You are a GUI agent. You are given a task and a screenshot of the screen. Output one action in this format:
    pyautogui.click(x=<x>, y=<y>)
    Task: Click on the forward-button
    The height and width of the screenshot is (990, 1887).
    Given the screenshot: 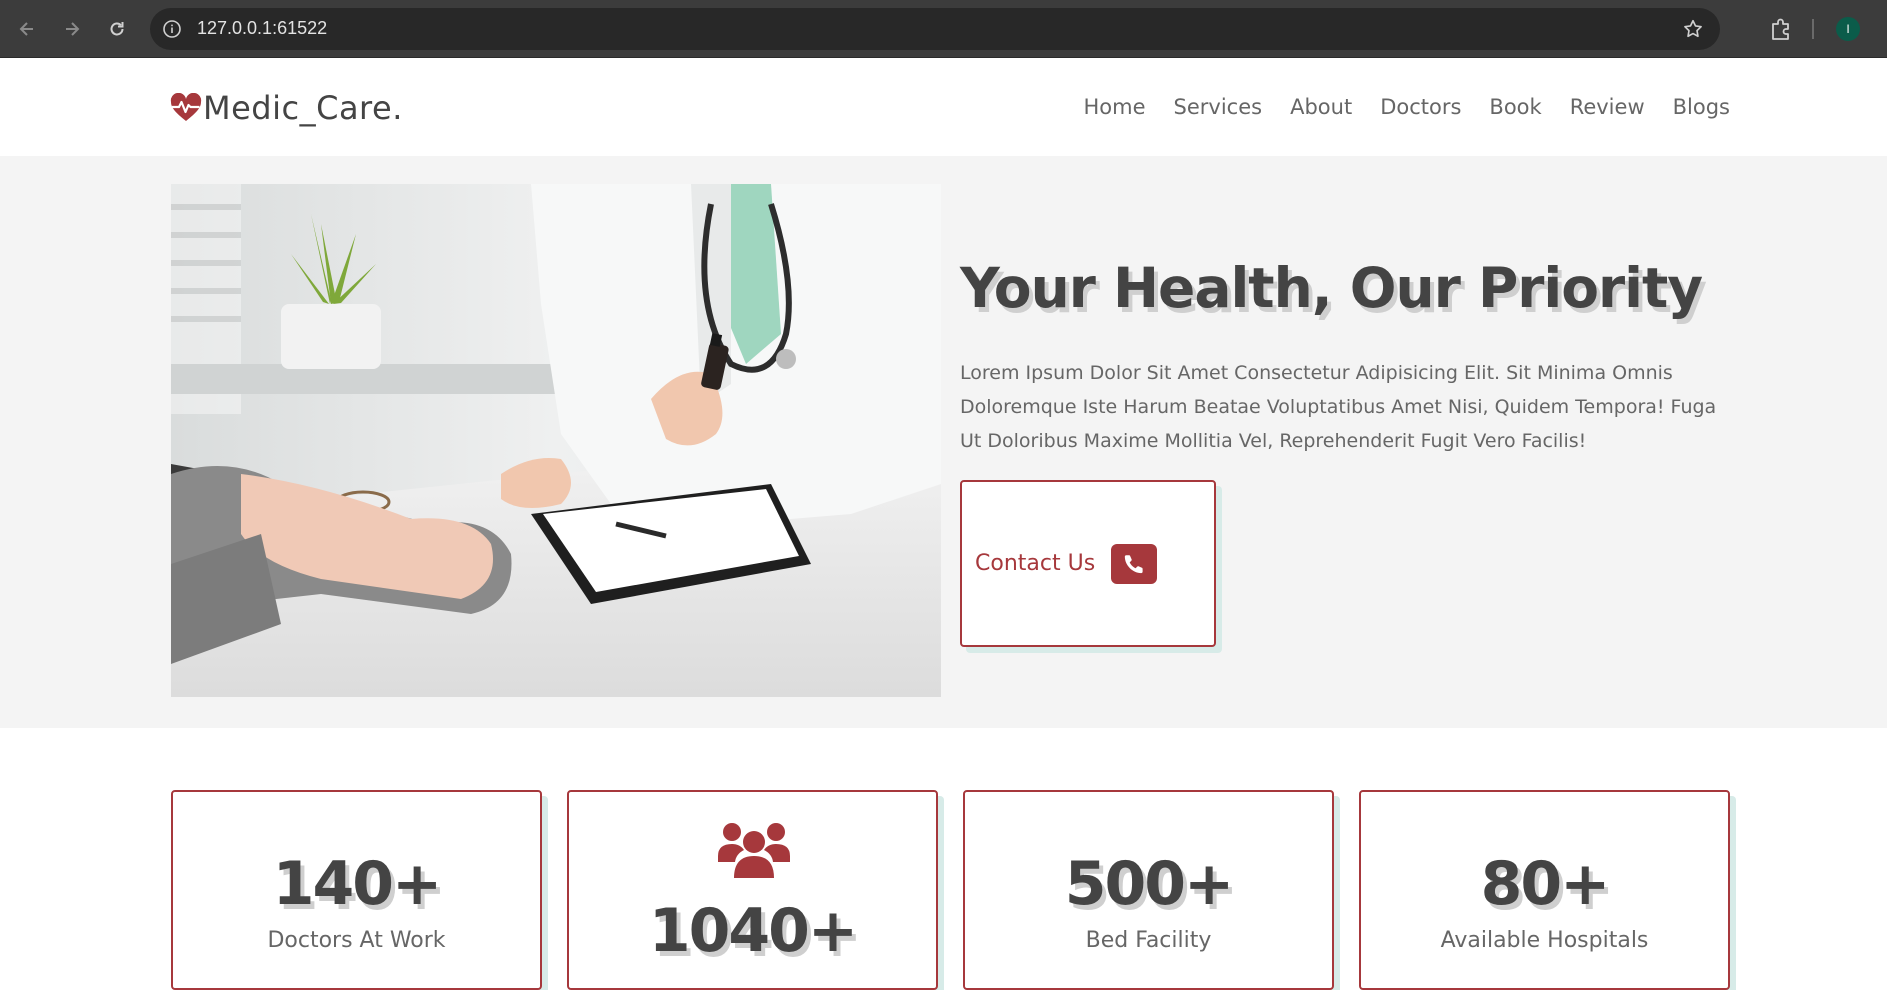 What is the action you would take?
    pyautogui.click(x=72, y=29)
    